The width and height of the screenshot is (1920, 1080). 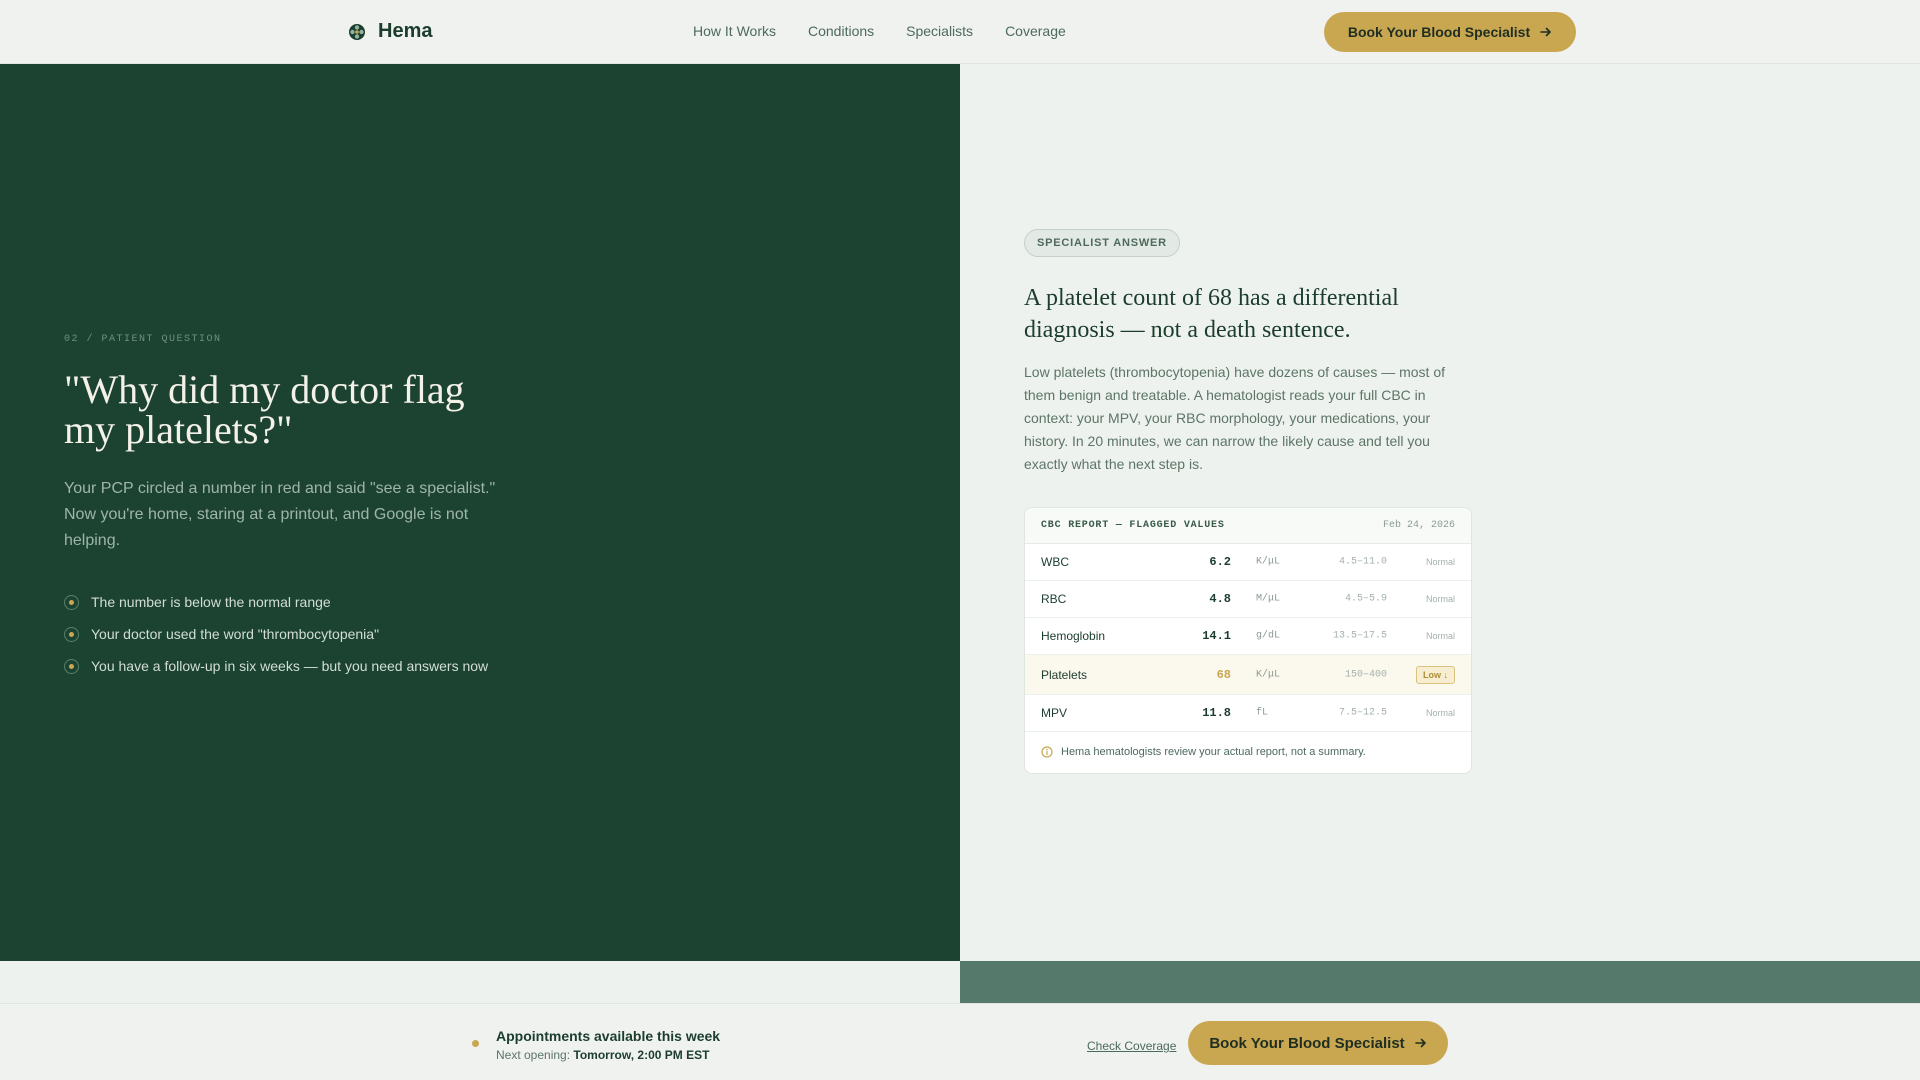 What do you see at coordinates (608, 1036) in the screenshot?
I see `availability-title: Appointments available this week` at bounding box center [608, 1036].